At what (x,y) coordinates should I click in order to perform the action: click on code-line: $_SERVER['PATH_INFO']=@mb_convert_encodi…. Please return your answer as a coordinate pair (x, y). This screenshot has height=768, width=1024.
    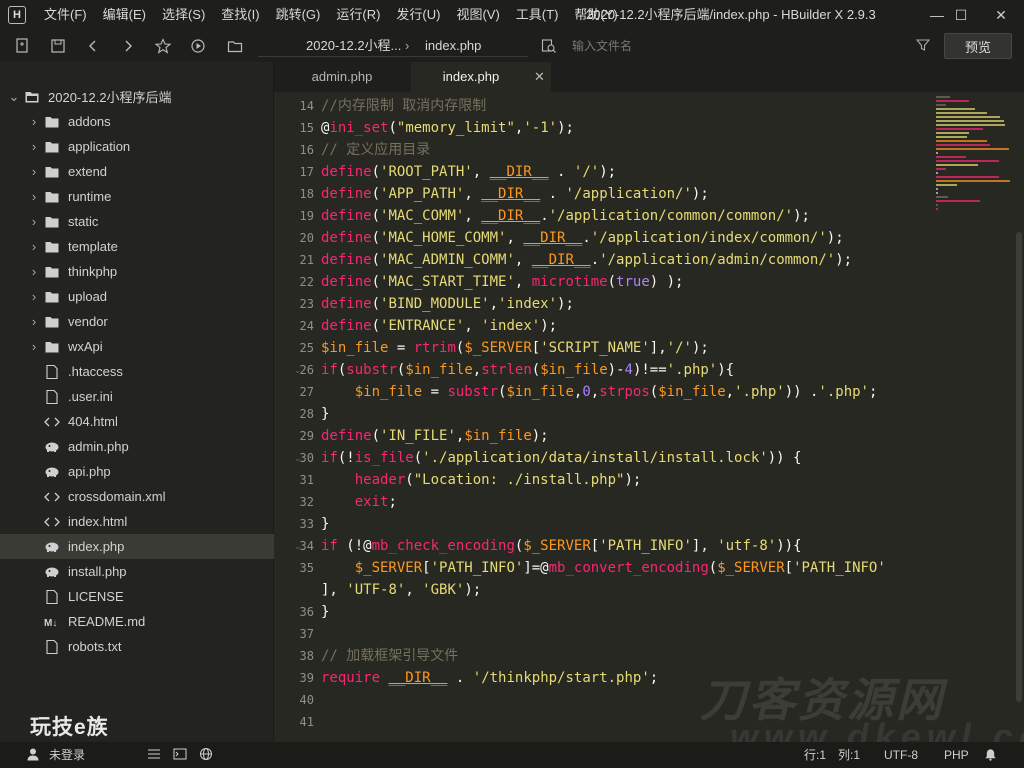
    Looking at the image, I should click on (603, 568).